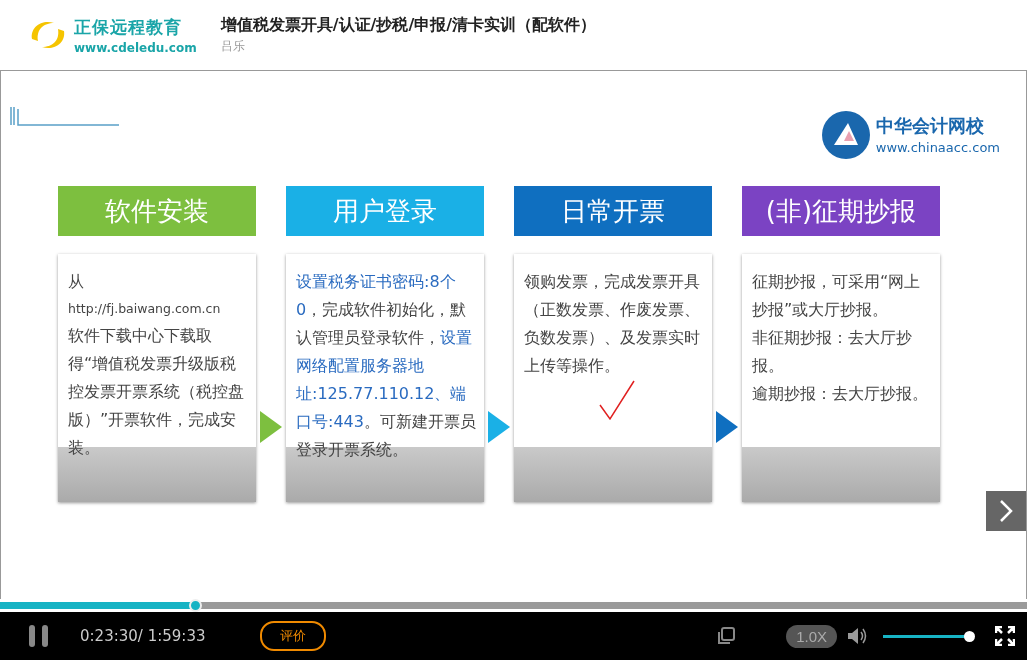 The height and width of the screenshot is (660, 1027). I want to click on pause-icon, so click(39, 636).